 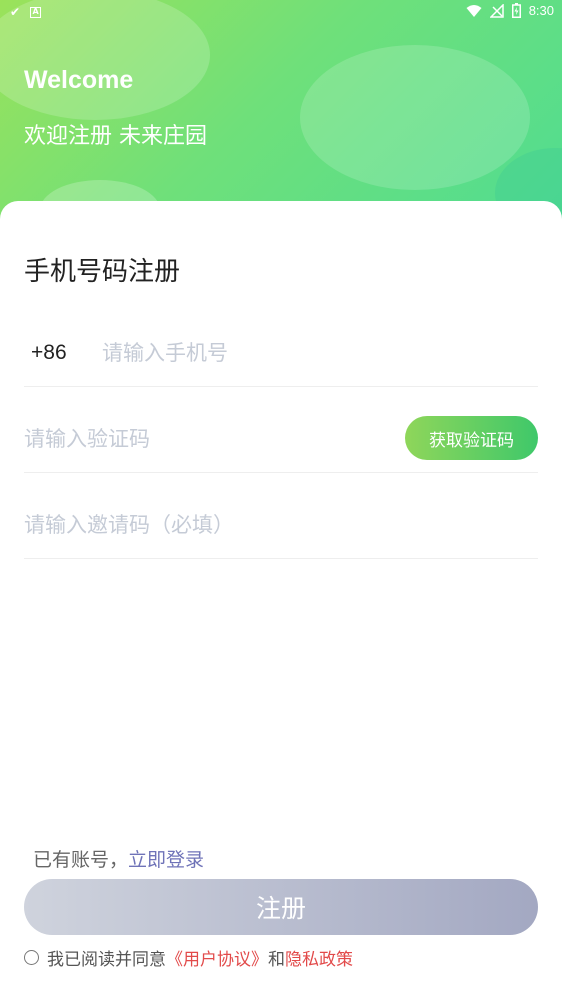 I want to click on status-time: 8:30, so click(x=541, y=10).